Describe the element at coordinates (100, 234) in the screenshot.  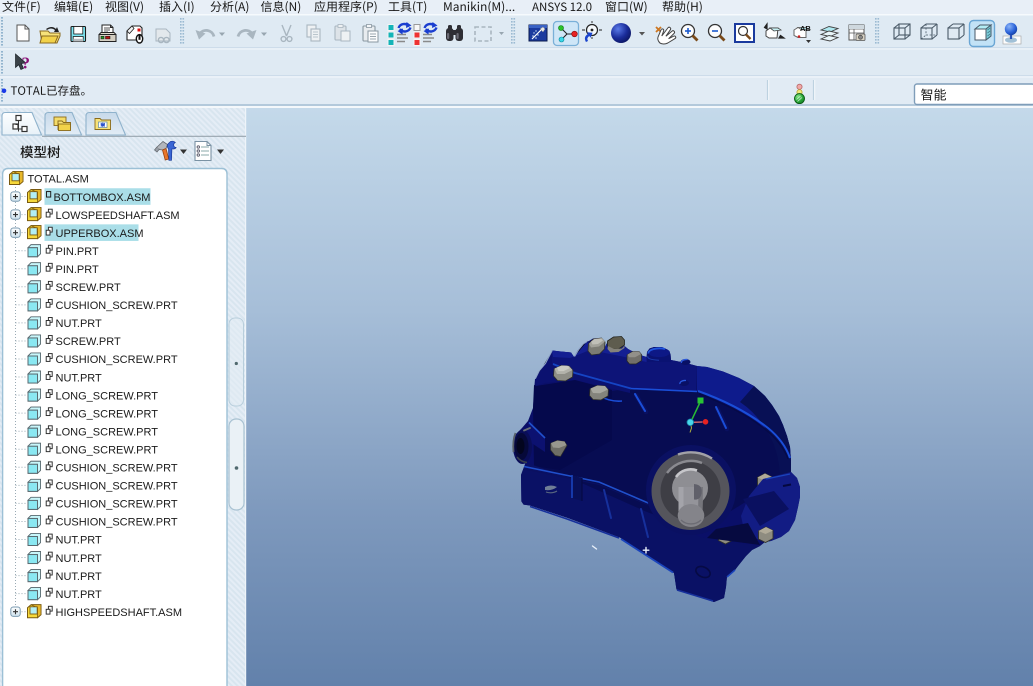
I see `svg-text: UPPERBOX.ASM` at that location.